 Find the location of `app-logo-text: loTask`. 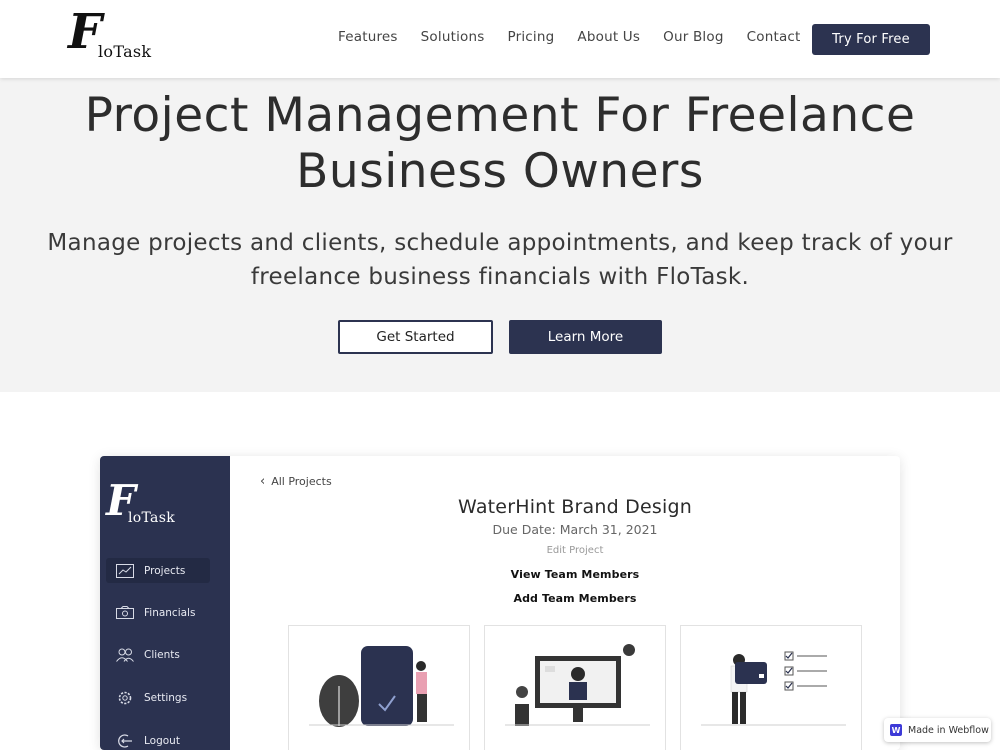

app-logo-text: loTask is located at coordinates (151, 518).